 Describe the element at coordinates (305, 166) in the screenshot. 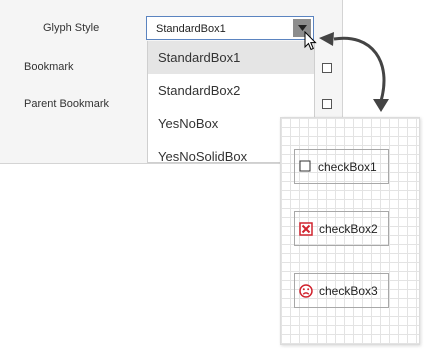

I see `empty-box-icon` at that location.